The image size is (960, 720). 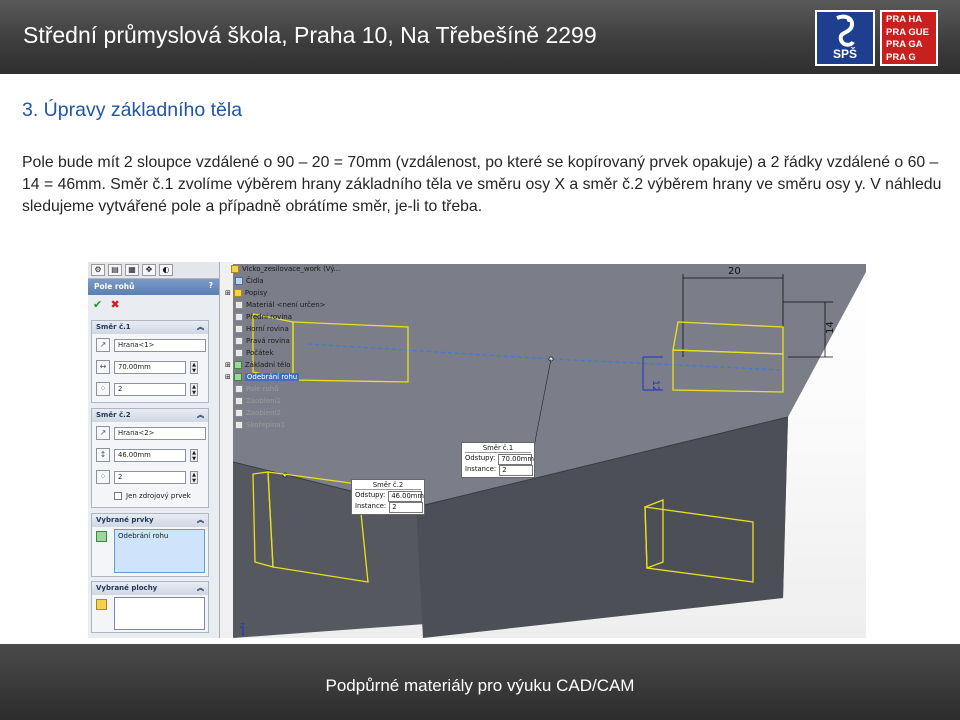 I want to click on cancel-button: ✖, so click(x=114, y=304).